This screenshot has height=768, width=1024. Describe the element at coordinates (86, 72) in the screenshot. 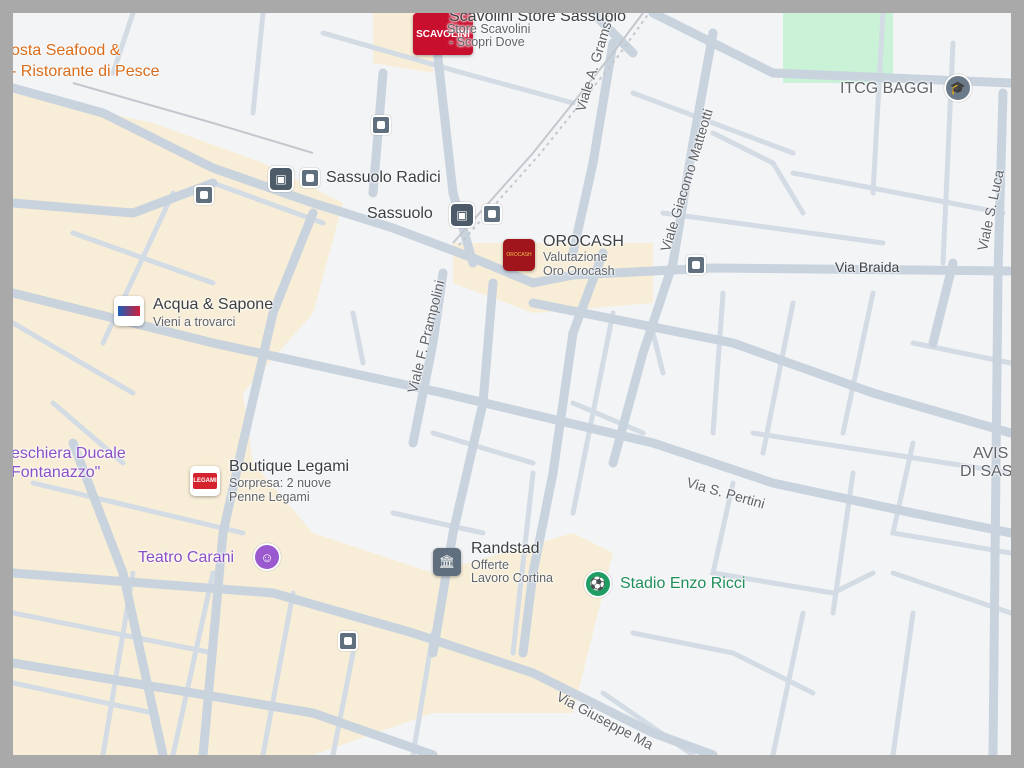

I see `poi-seafood-line2: - Ristorante di Pesce` at that location.